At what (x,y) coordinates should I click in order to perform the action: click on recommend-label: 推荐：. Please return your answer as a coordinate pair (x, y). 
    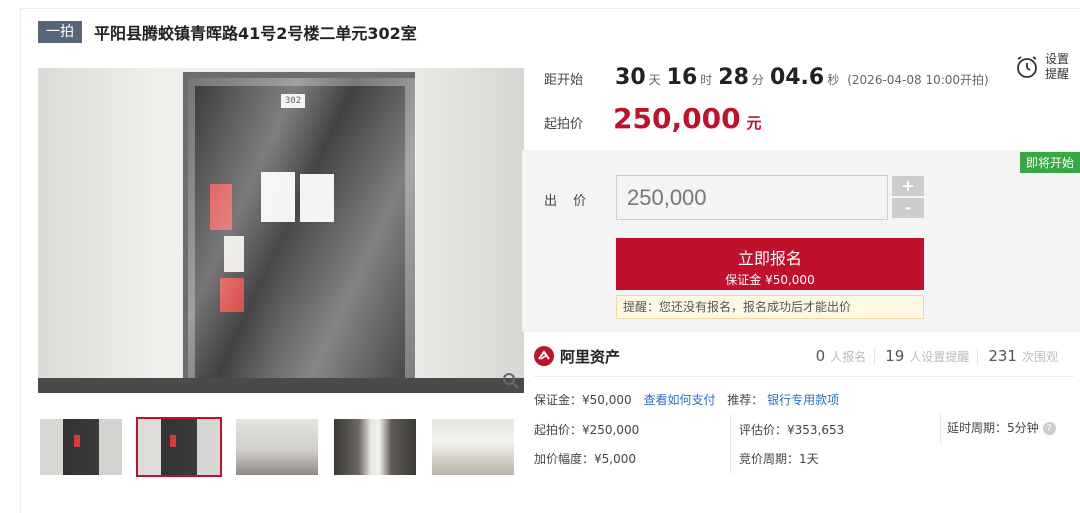
    Looking at the image, I should click on (745, 400).